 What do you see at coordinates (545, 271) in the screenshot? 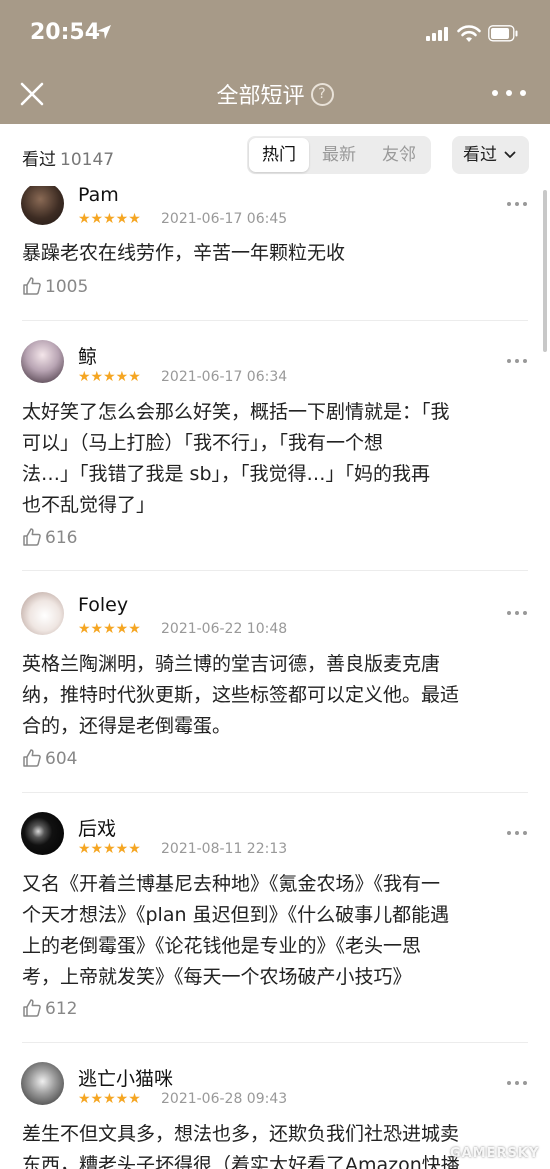
I see `scrollbar` at bounding box center [545, 271].